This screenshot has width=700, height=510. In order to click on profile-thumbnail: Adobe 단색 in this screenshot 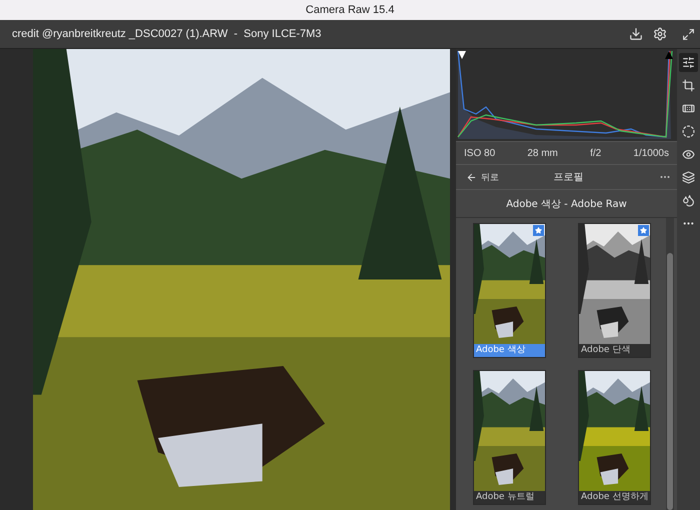, I will do `click(614, 290)`.